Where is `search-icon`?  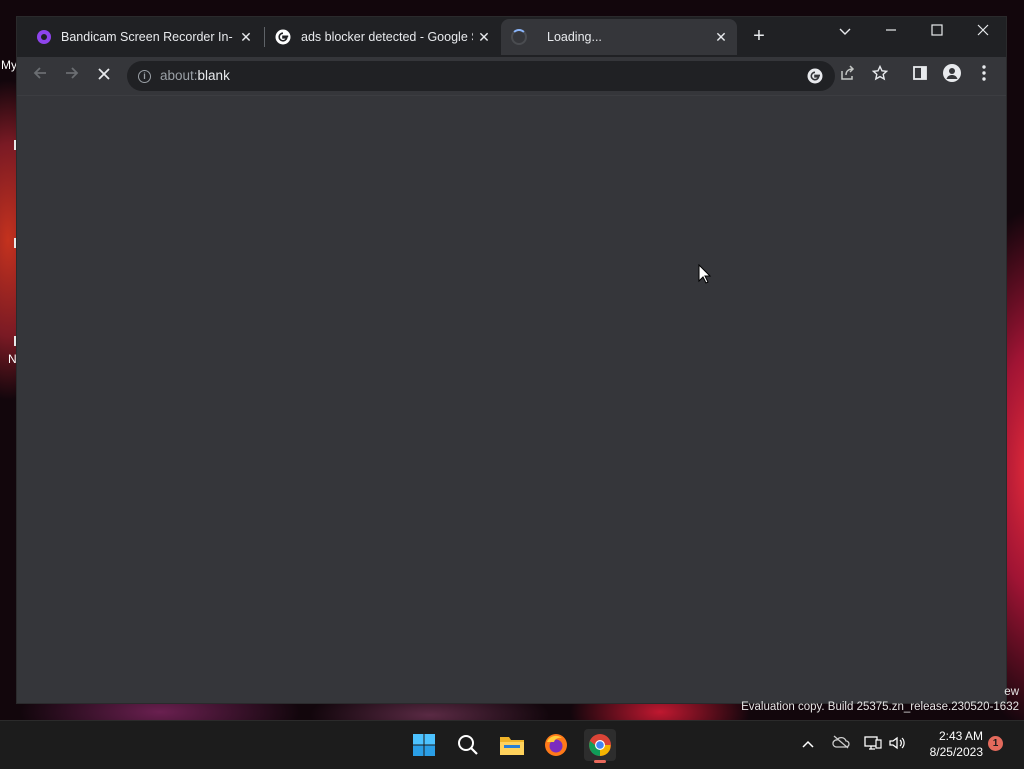 search-icon is located at coordinates (468, 745).